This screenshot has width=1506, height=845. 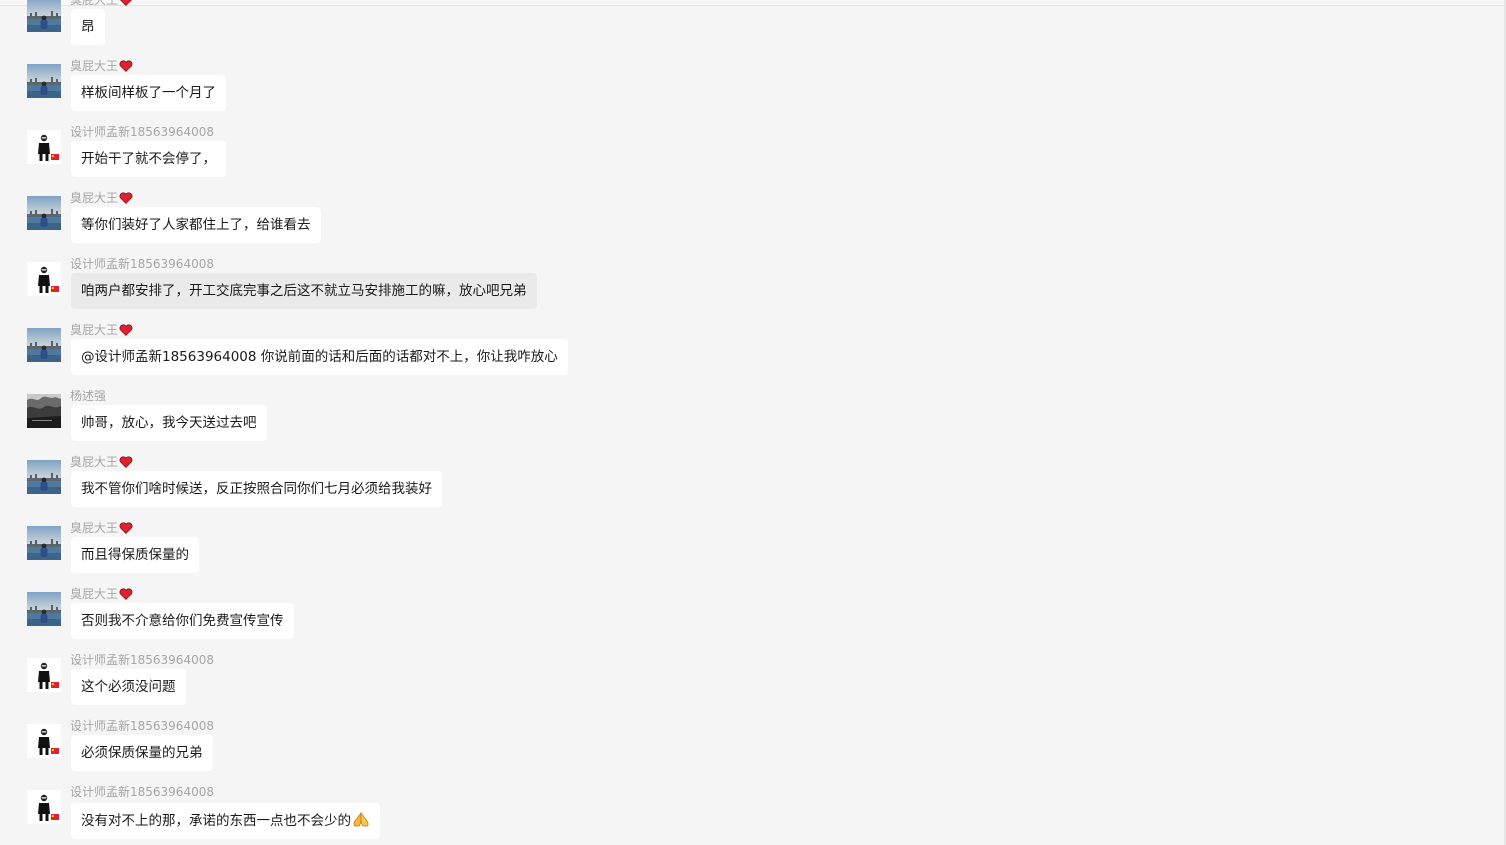 I want to click on sender-name: 杨述强, so click(x=88, y=396).